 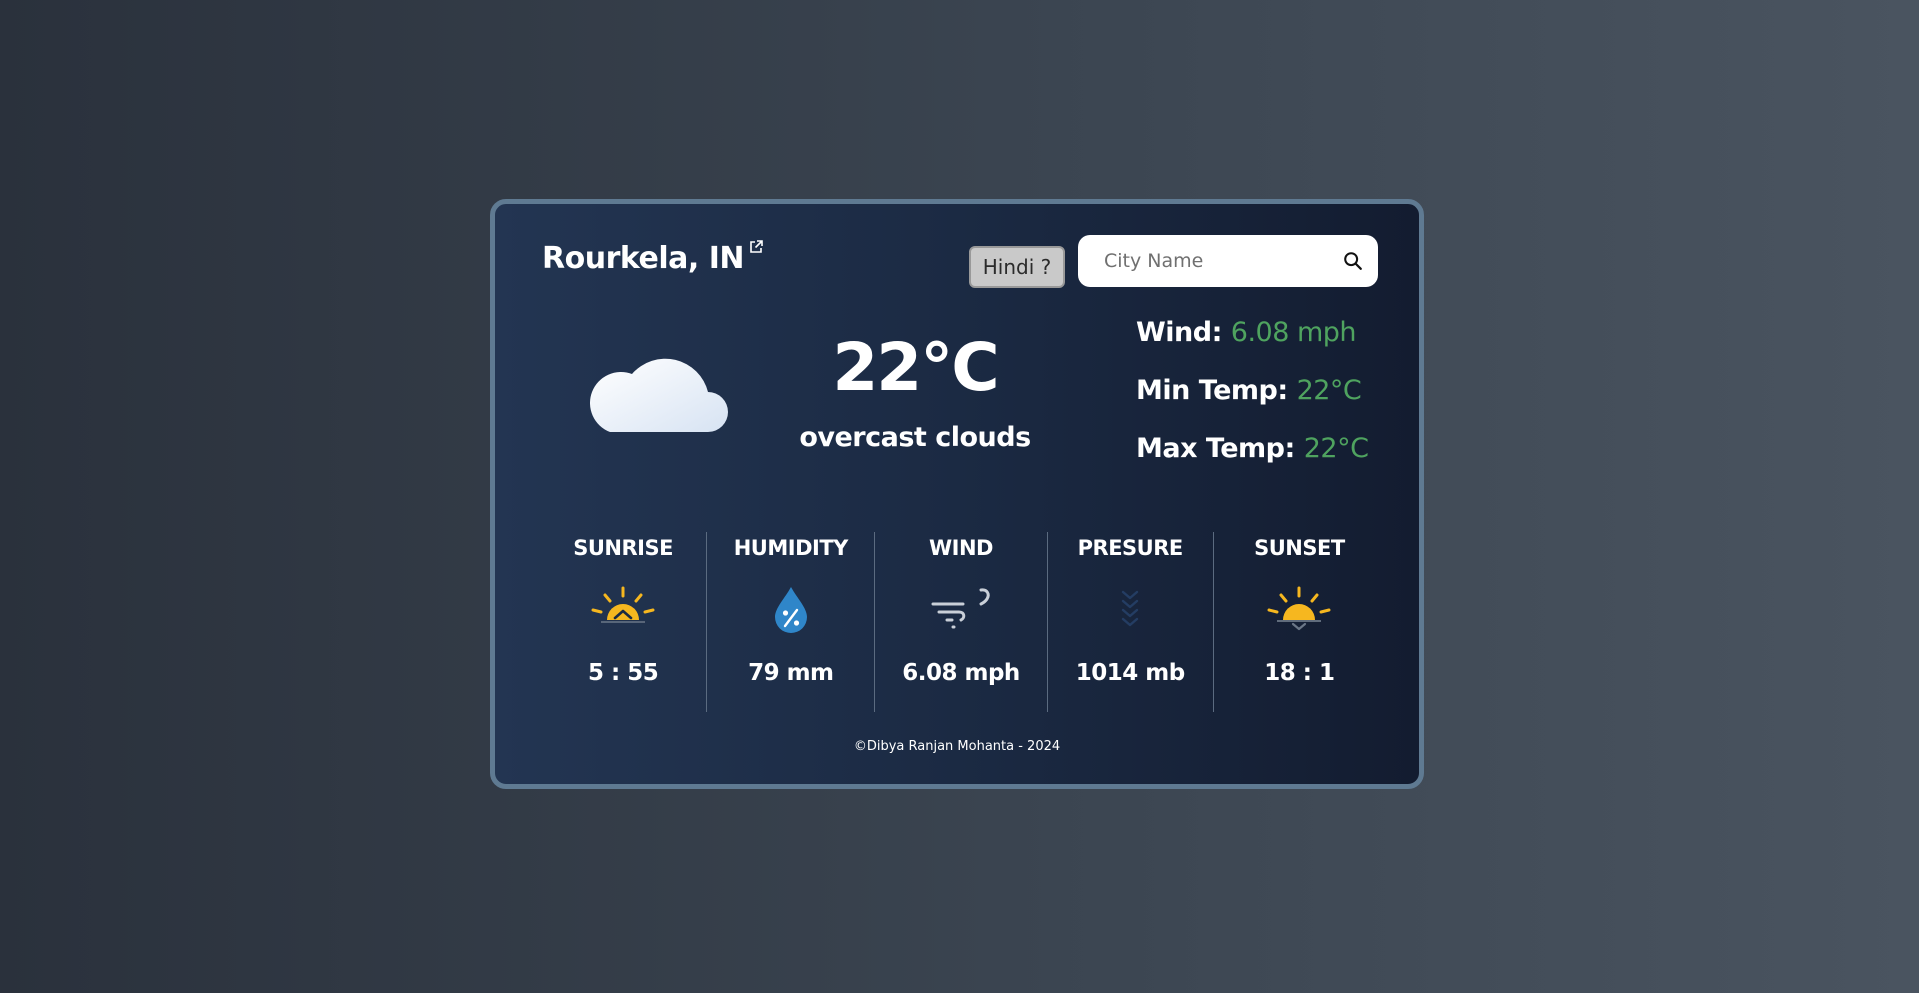 What do you see at coordinates (1336, 448) in the screenshot?
I see `max-temp-value: 22°C` at bounding box center [1336, 448].